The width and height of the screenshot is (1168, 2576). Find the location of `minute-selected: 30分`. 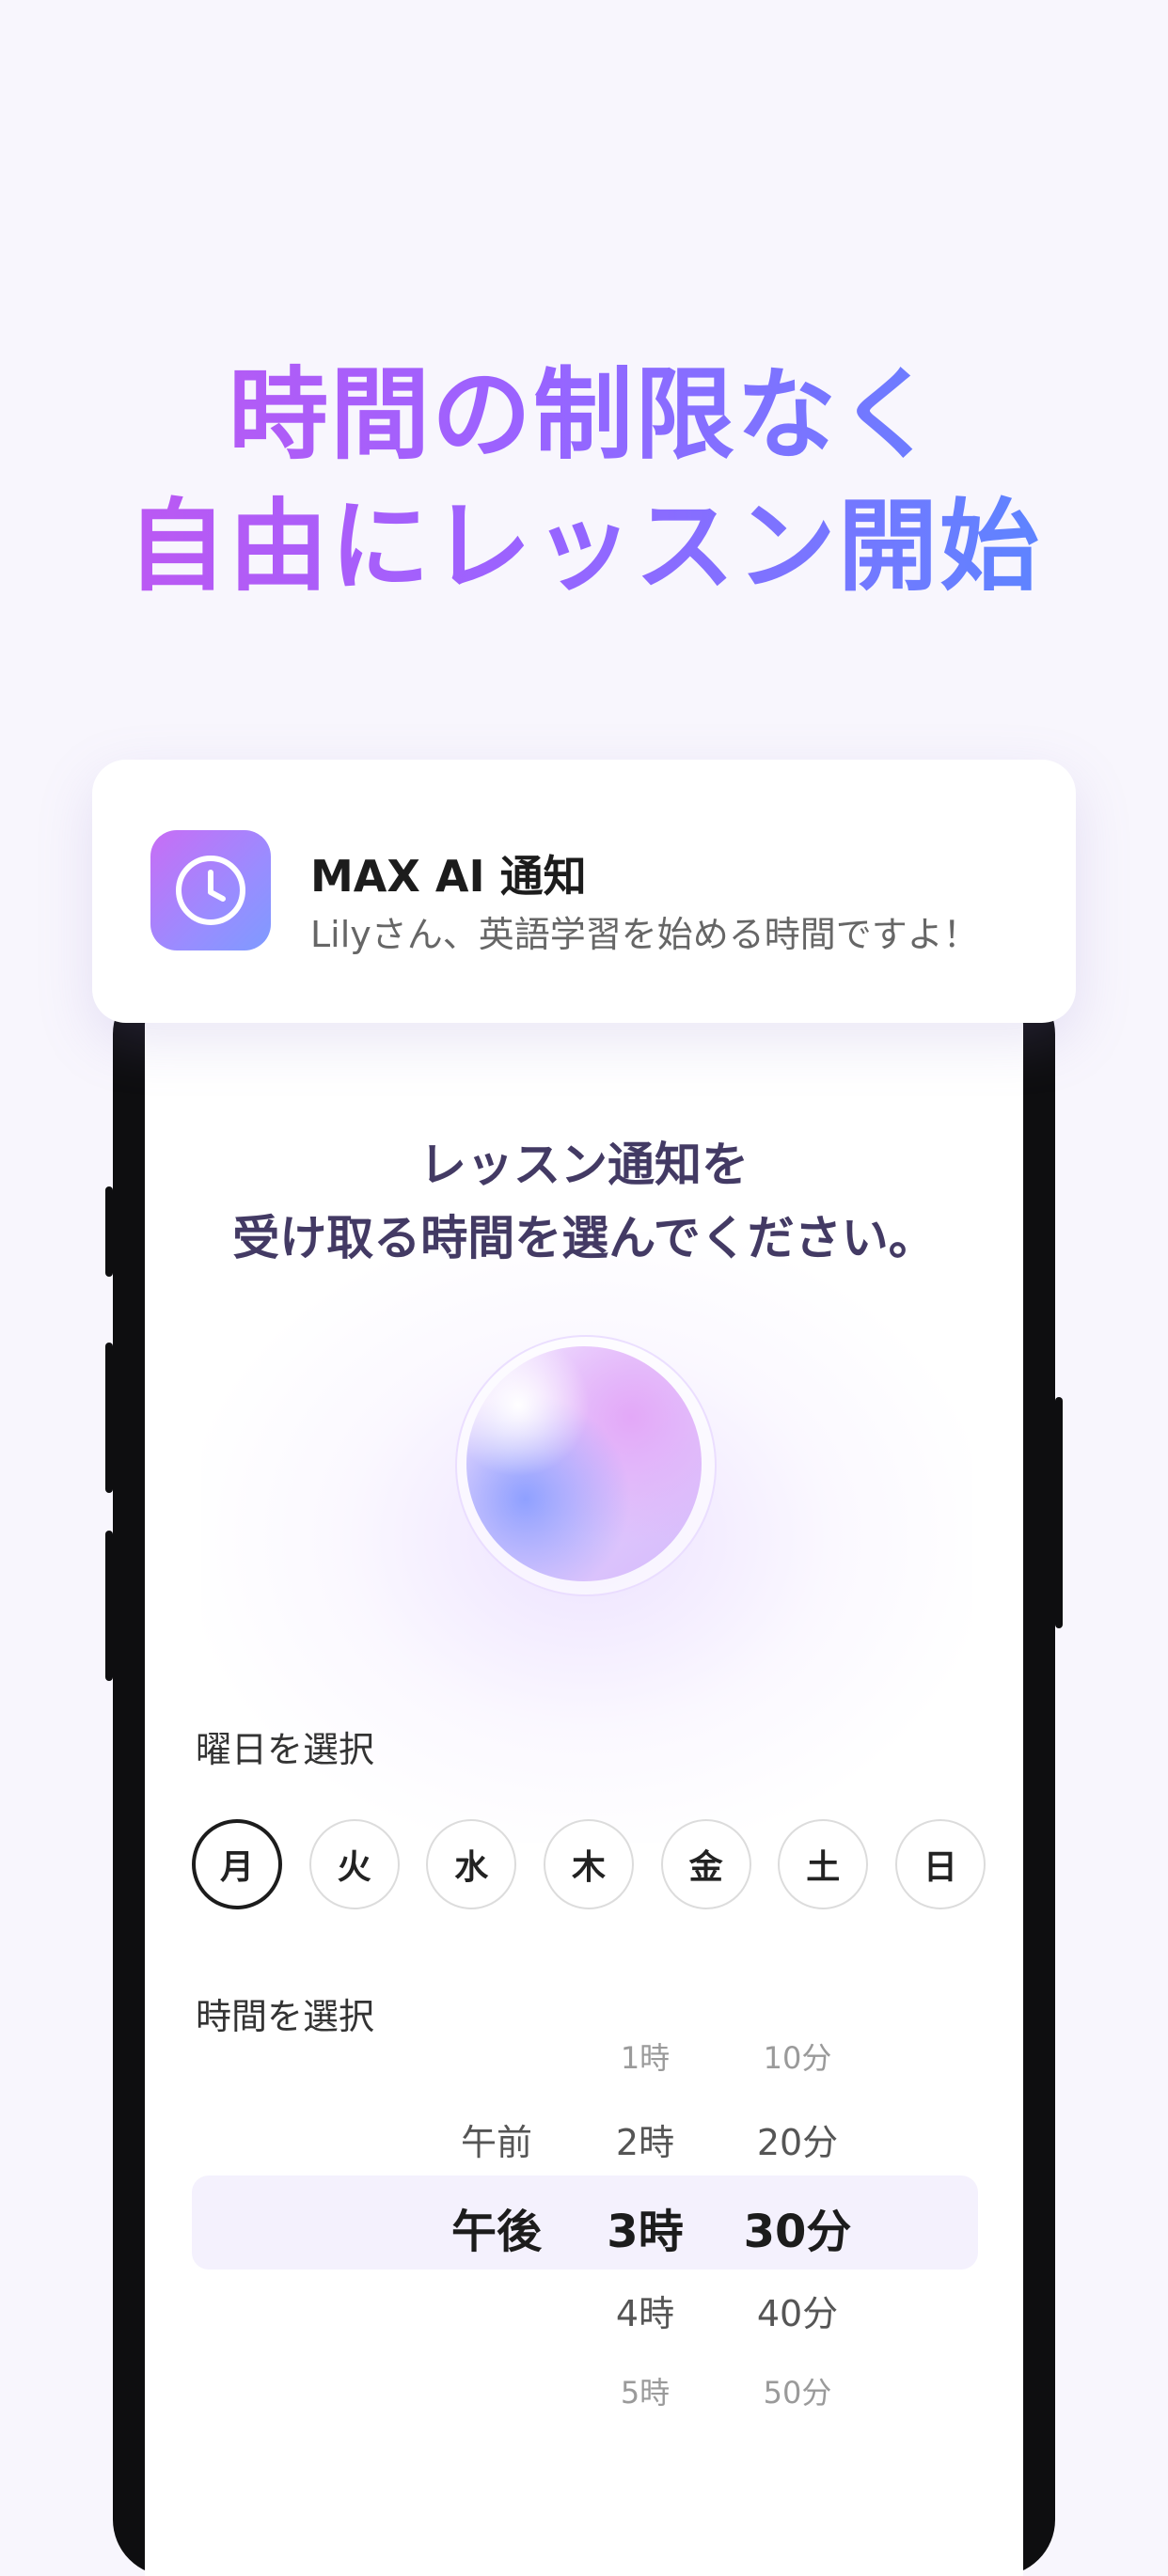

minute-selected: 30分 is located at coordinates (797, 2227).